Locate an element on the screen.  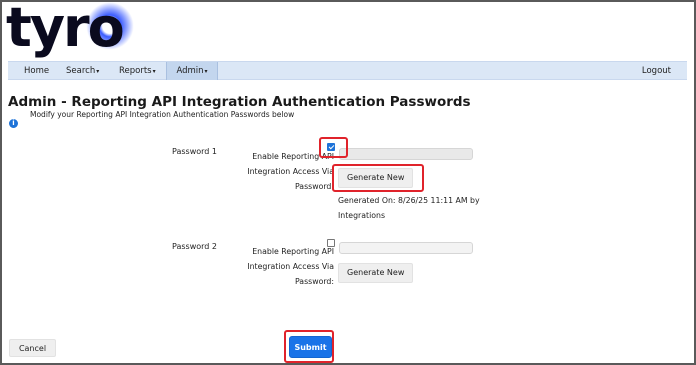
password-1-label: Password 1 is located at coordinates (194, 151).